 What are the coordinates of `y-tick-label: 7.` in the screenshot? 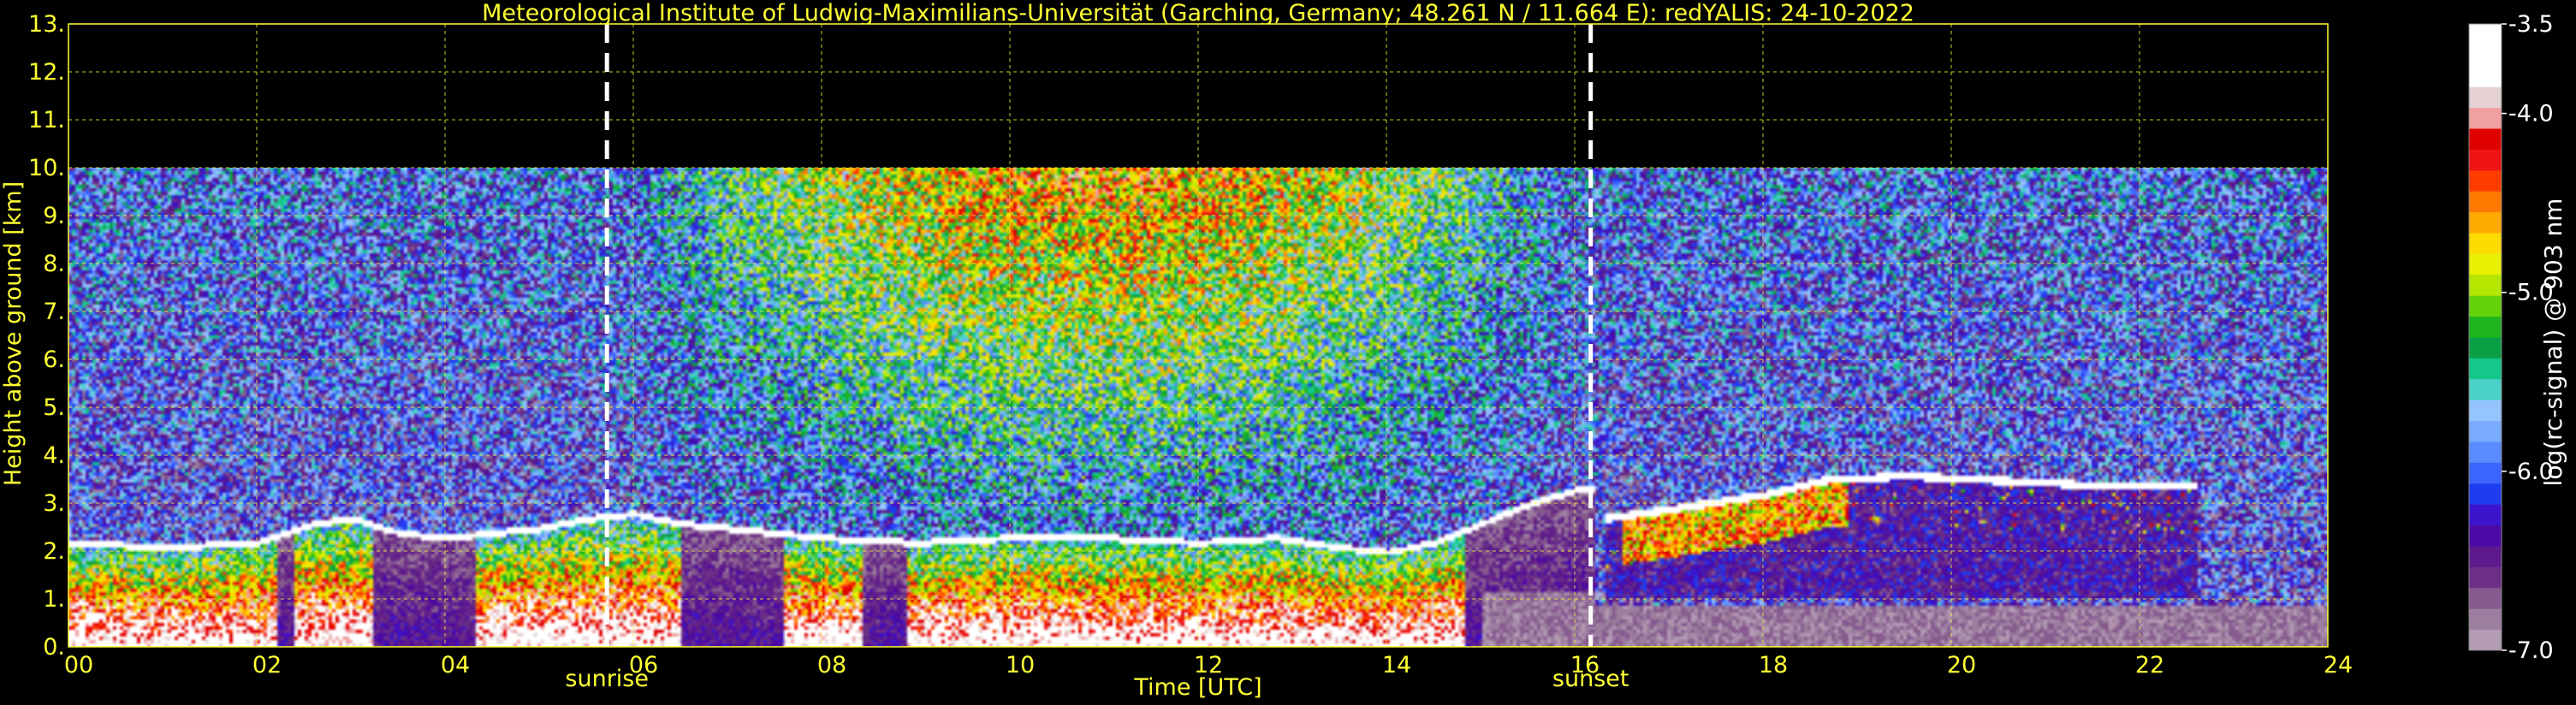 It's located at (54, 312).